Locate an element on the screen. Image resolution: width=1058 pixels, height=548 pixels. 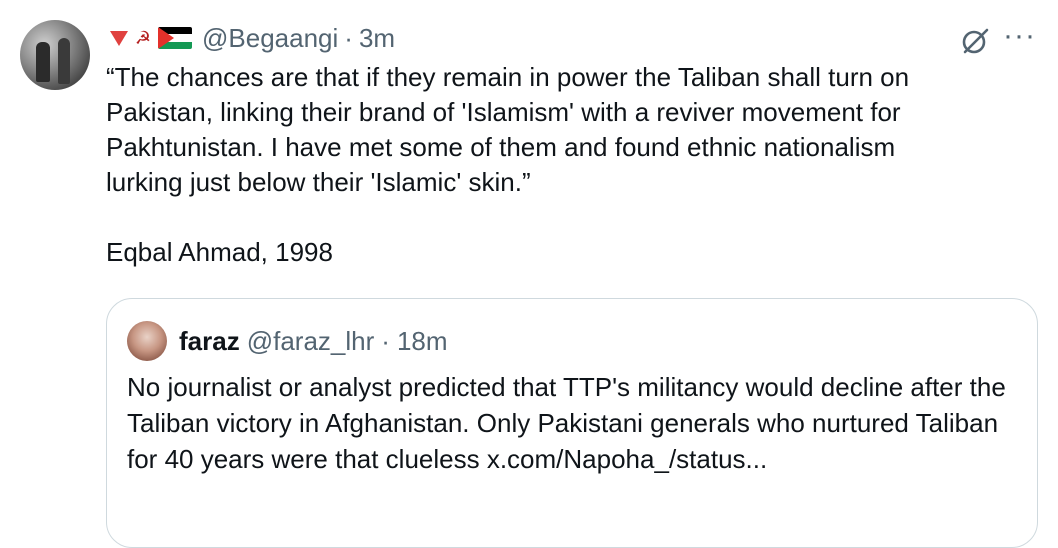
quoted-handle: @faraz_lhr is located at coordinates (310, 340).